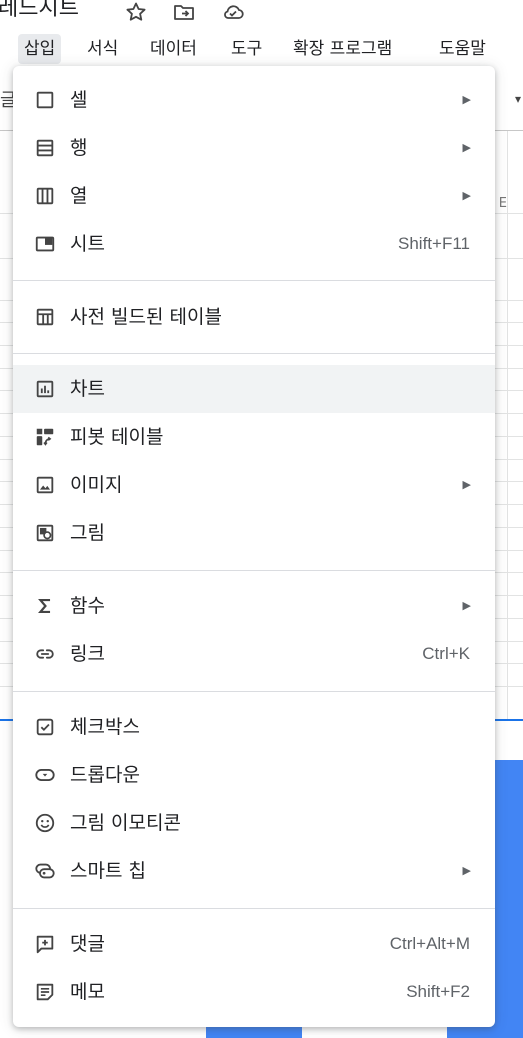 This screenshot has height=1038, width=523. Describe the element at coordinates (254, 244) in the screenshot. I see `menu-item-sheet: 시트 Shift+F11` at that location.